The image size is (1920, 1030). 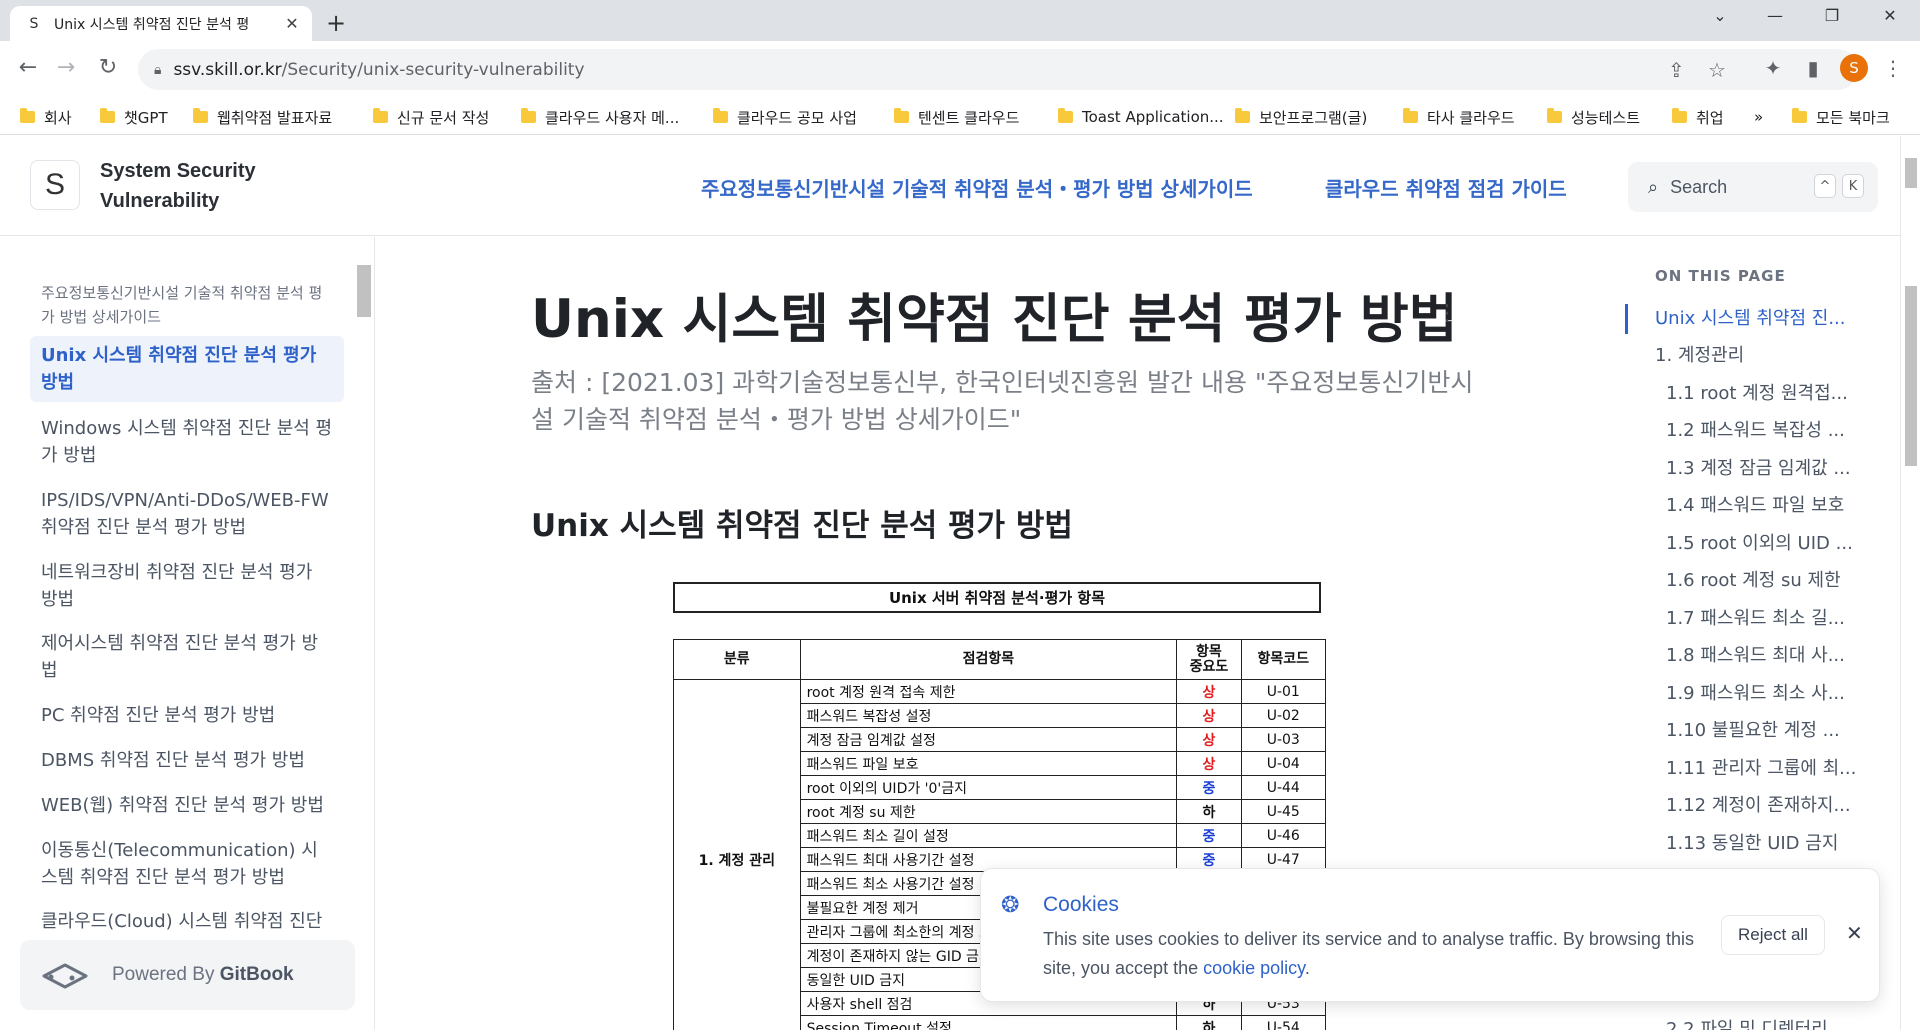 What do you see at coordinates (187, 921) in the screenshot?
I see `sidebar-item-cloud: 클라우드(Cloud) 시스템 취약점 진단` at bounding box center [187, 921].